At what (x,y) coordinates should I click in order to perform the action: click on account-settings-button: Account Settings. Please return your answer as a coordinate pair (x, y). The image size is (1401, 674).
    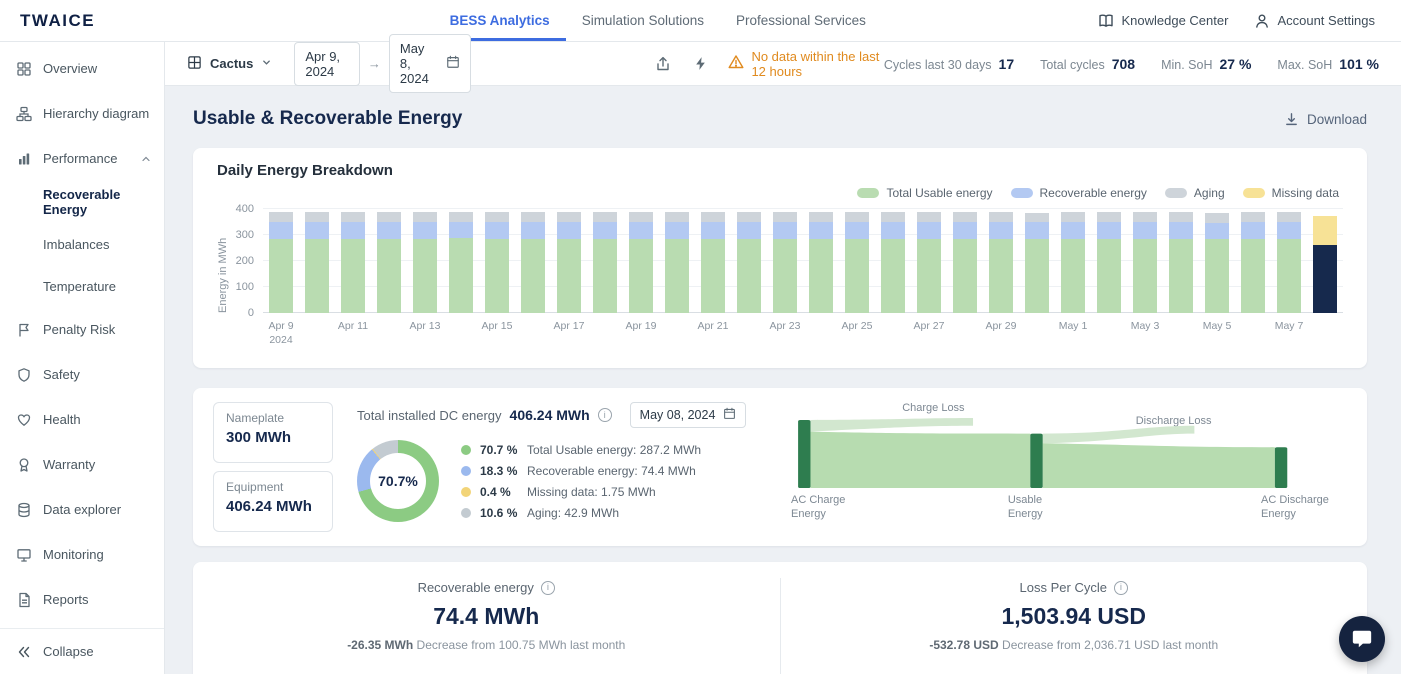
    Looking at the image, I should click on (1314, 20).